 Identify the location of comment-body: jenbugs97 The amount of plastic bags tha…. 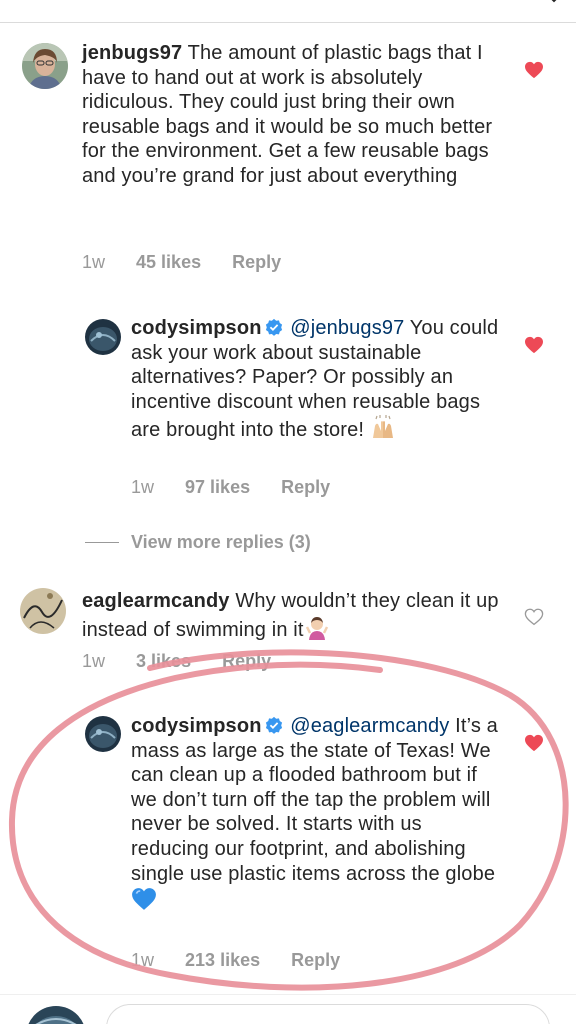
(292, 115).